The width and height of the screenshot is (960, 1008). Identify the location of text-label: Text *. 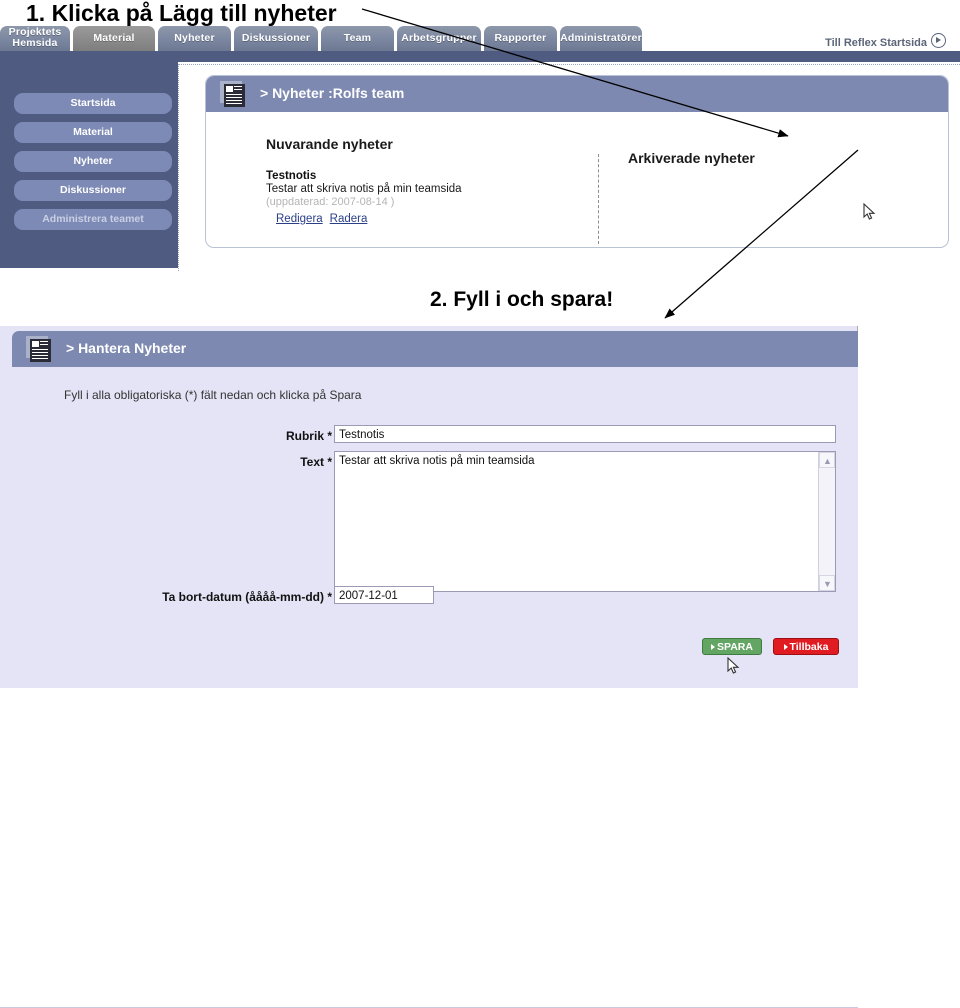
(316, 462).